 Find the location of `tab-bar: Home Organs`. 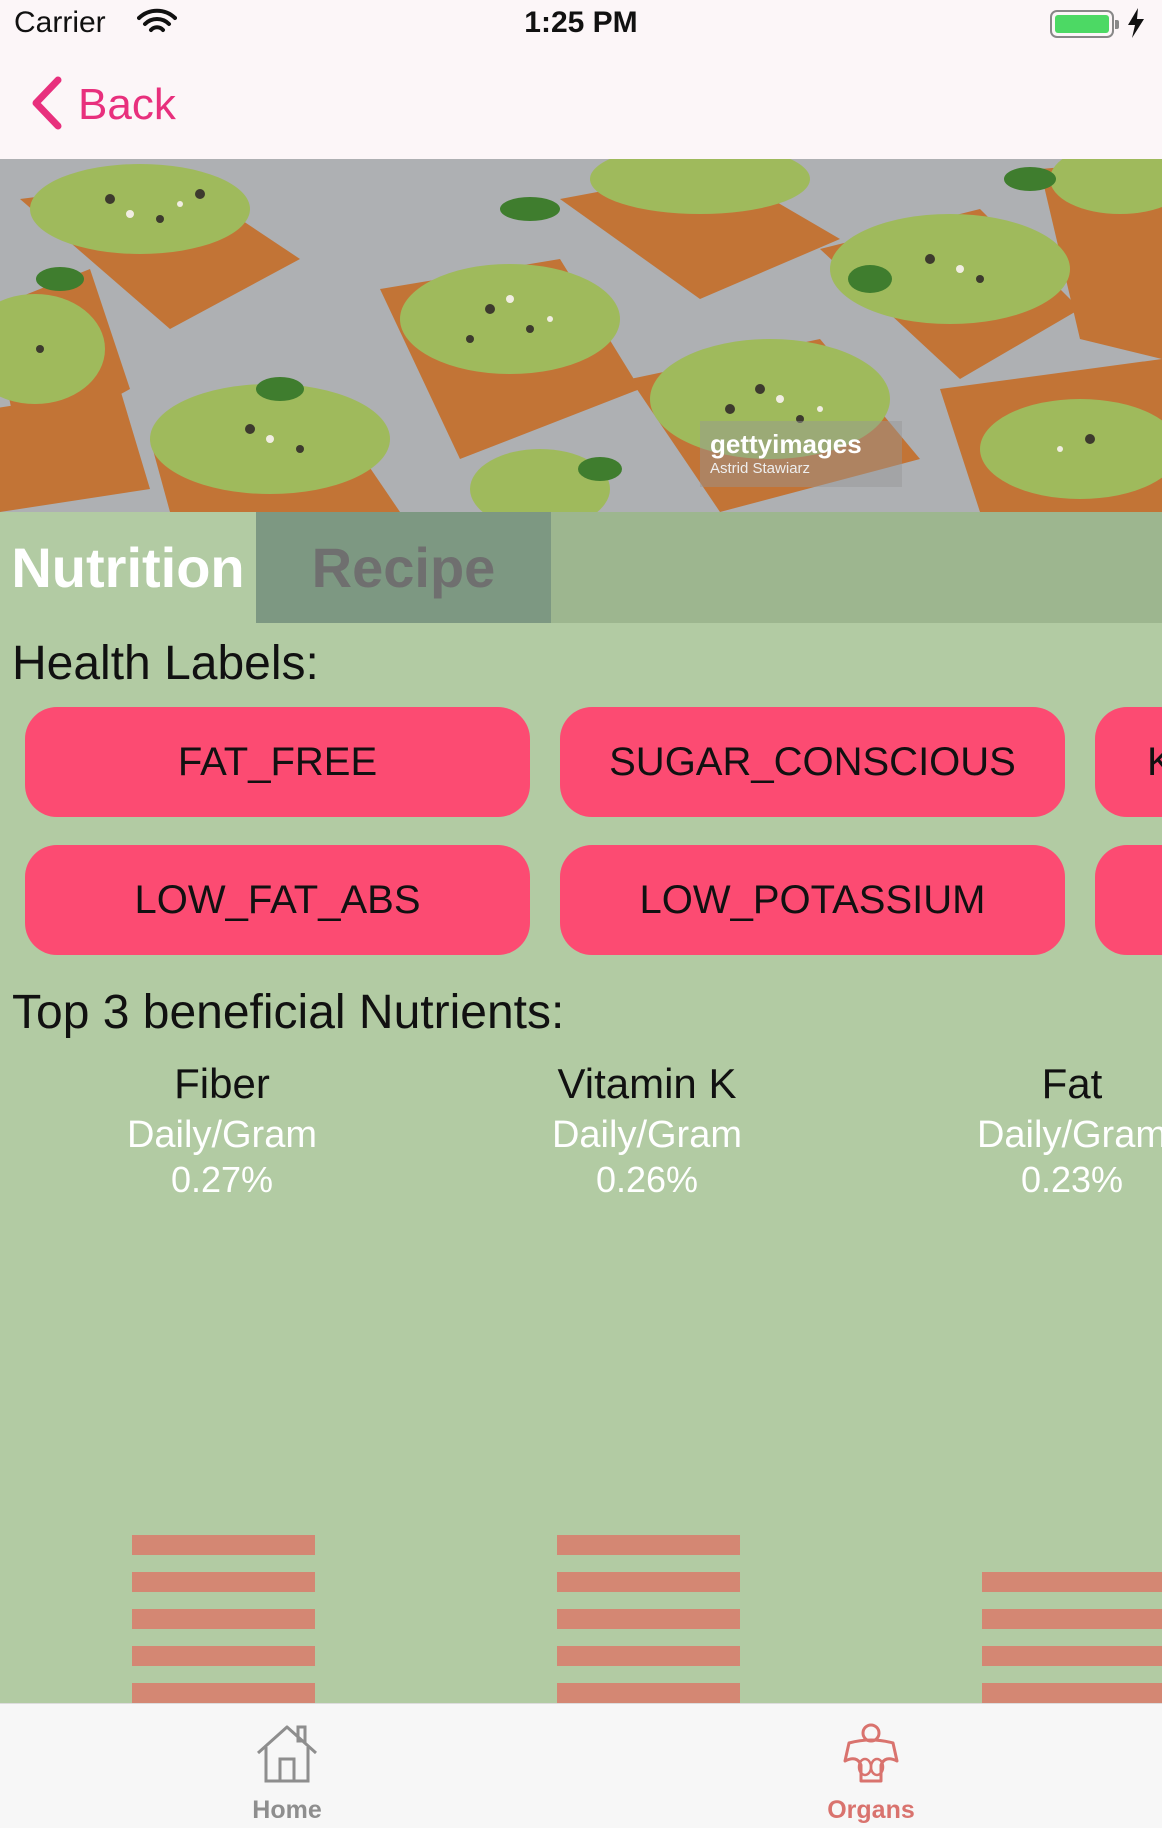

tab-bar: Home Organs is located at coordinates (581, 1765).